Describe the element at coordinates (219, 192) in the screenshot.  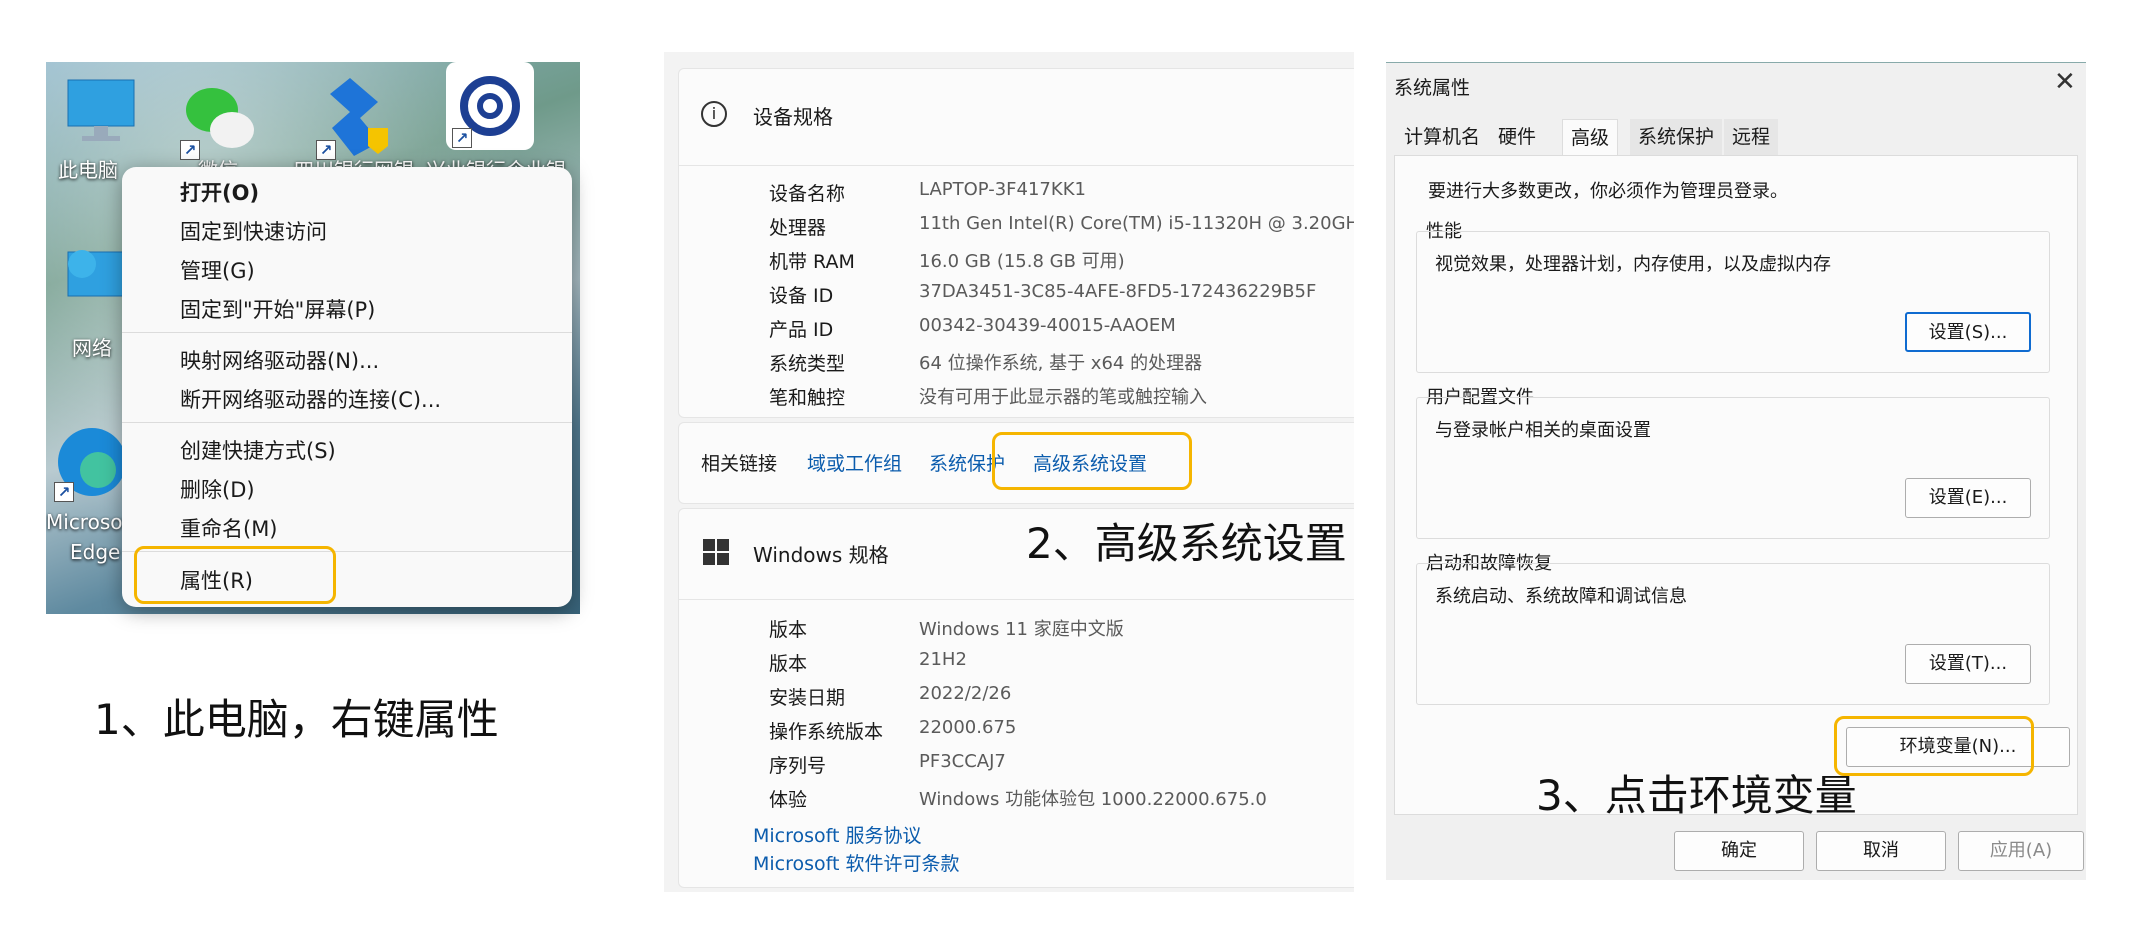
I see `menu-item-open: 打开(O)` at that location.